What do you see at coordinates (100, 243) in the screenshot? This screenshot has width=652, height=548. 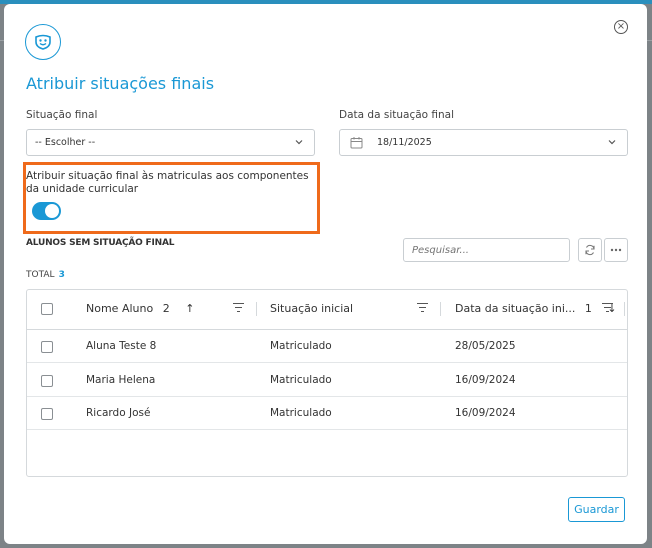 I see `section-title: ALUNOS SEM SITUAÇÃO FINAL` at bounding box center [100, 243].